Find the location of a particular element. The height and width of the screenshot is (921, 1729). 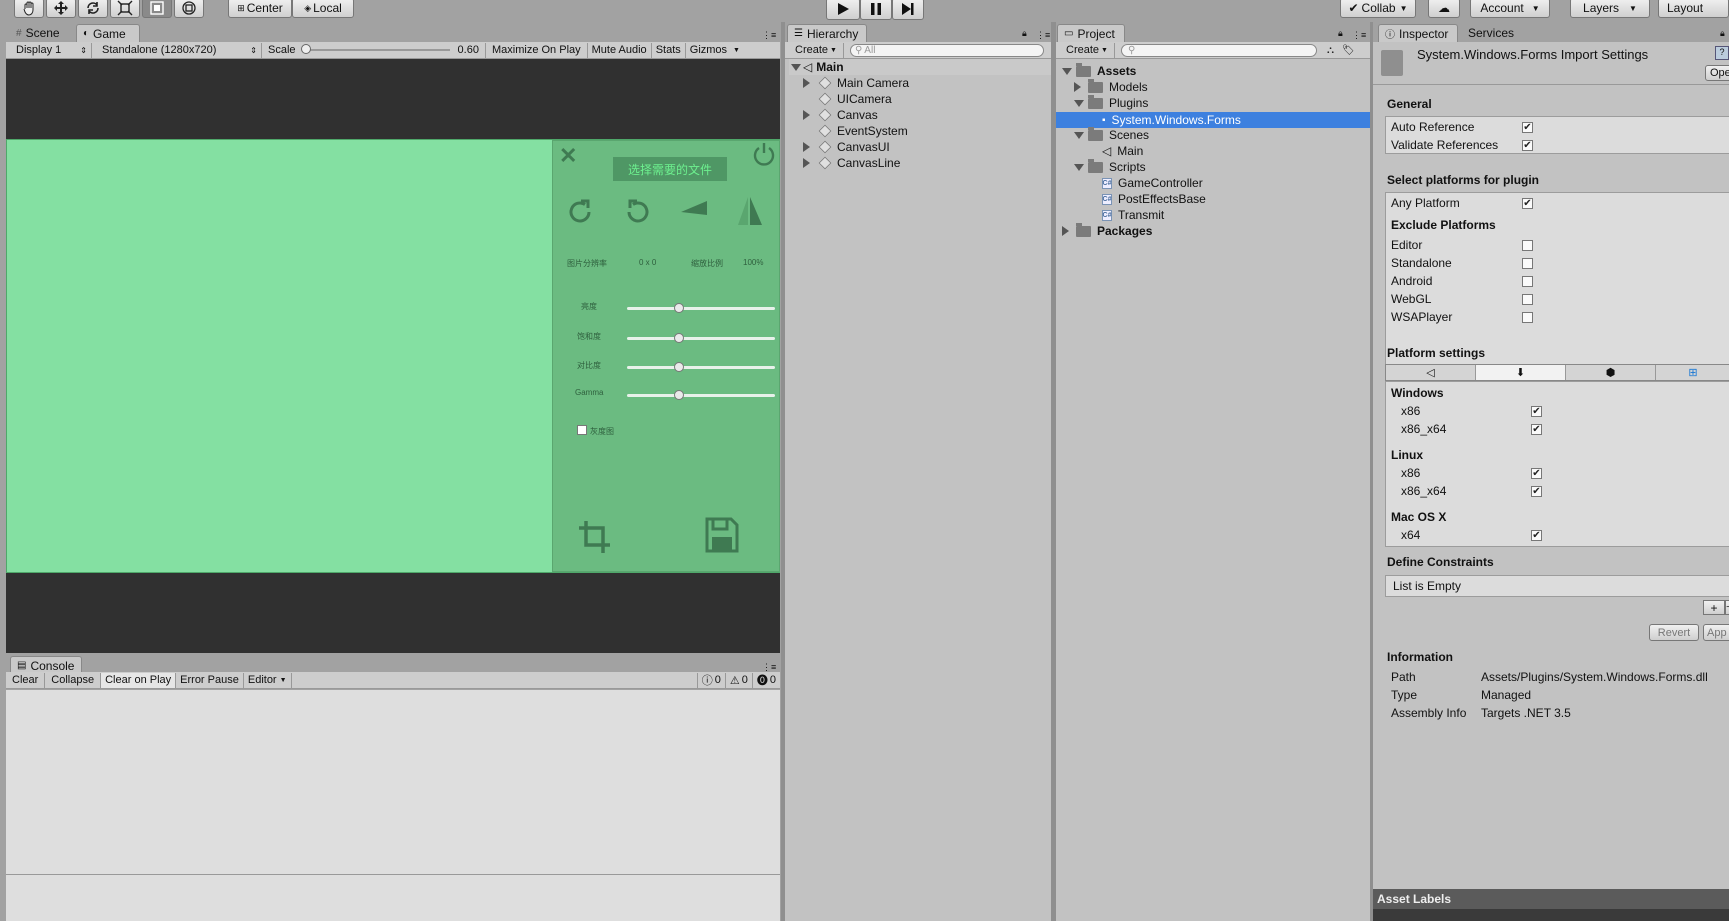

remove-constraint-button: − is located at coordinates (1727, 607).